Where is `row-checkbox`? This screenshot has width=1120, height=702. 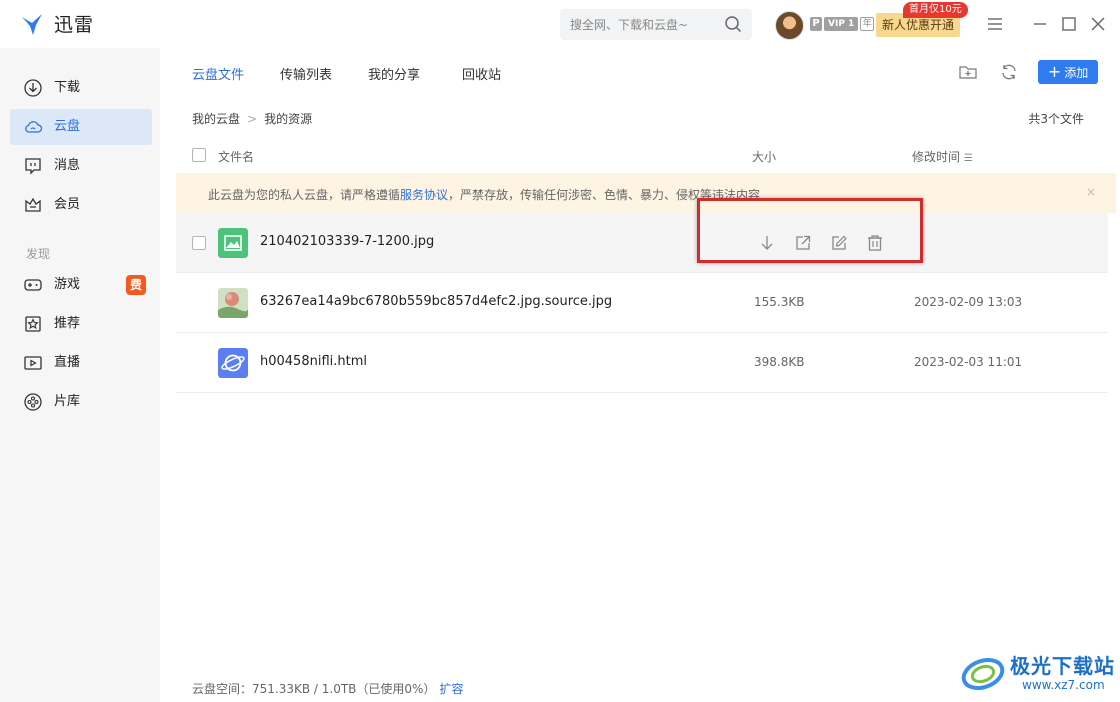 row-checkbox is located at coordinates (199, 243).